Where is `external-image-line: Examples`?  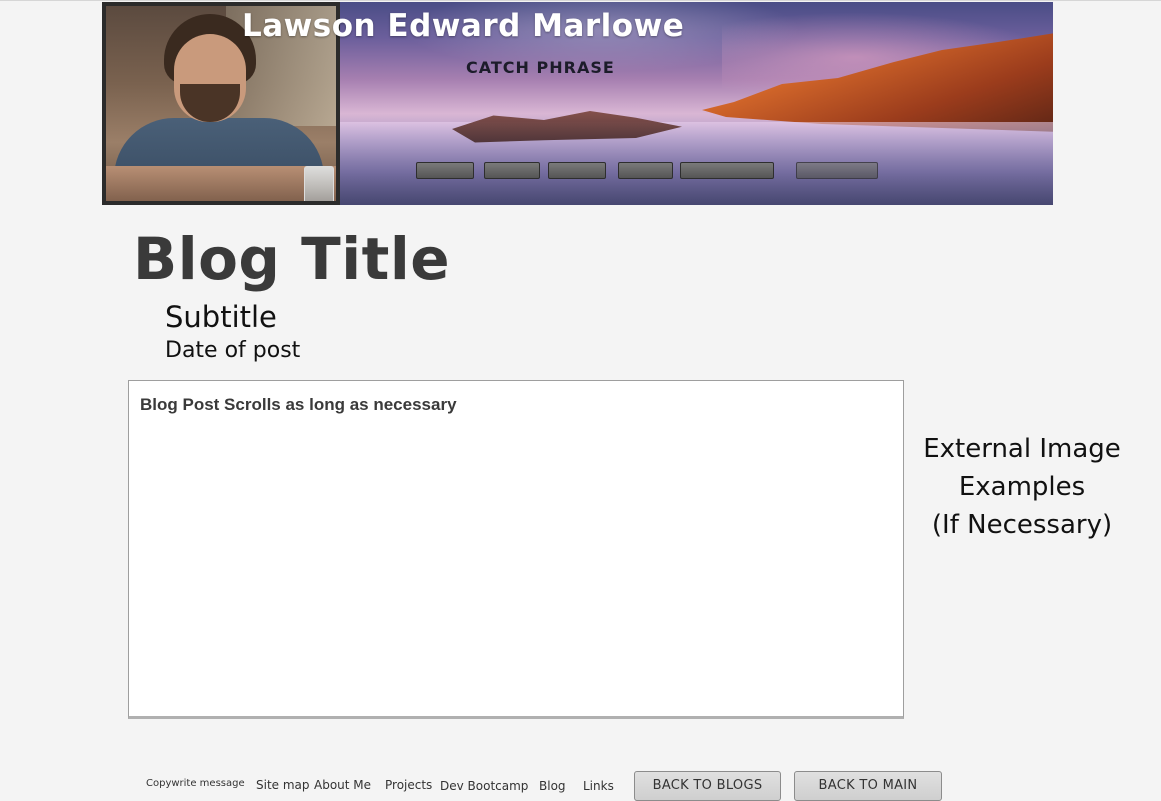 external-image-line: Examples is located at coordinates (1022, 487).